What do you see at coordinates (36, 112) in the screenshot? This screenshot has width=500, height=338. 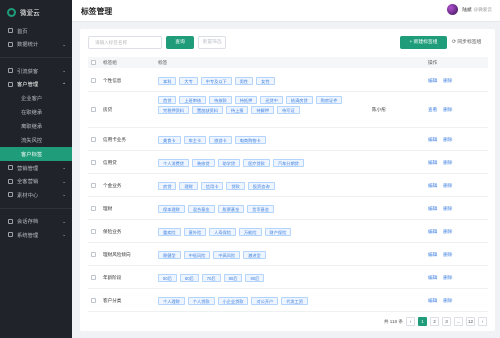 I see `sidebar-sub-onjob-inherit: 在职继承` at bounding box center [36, 112].